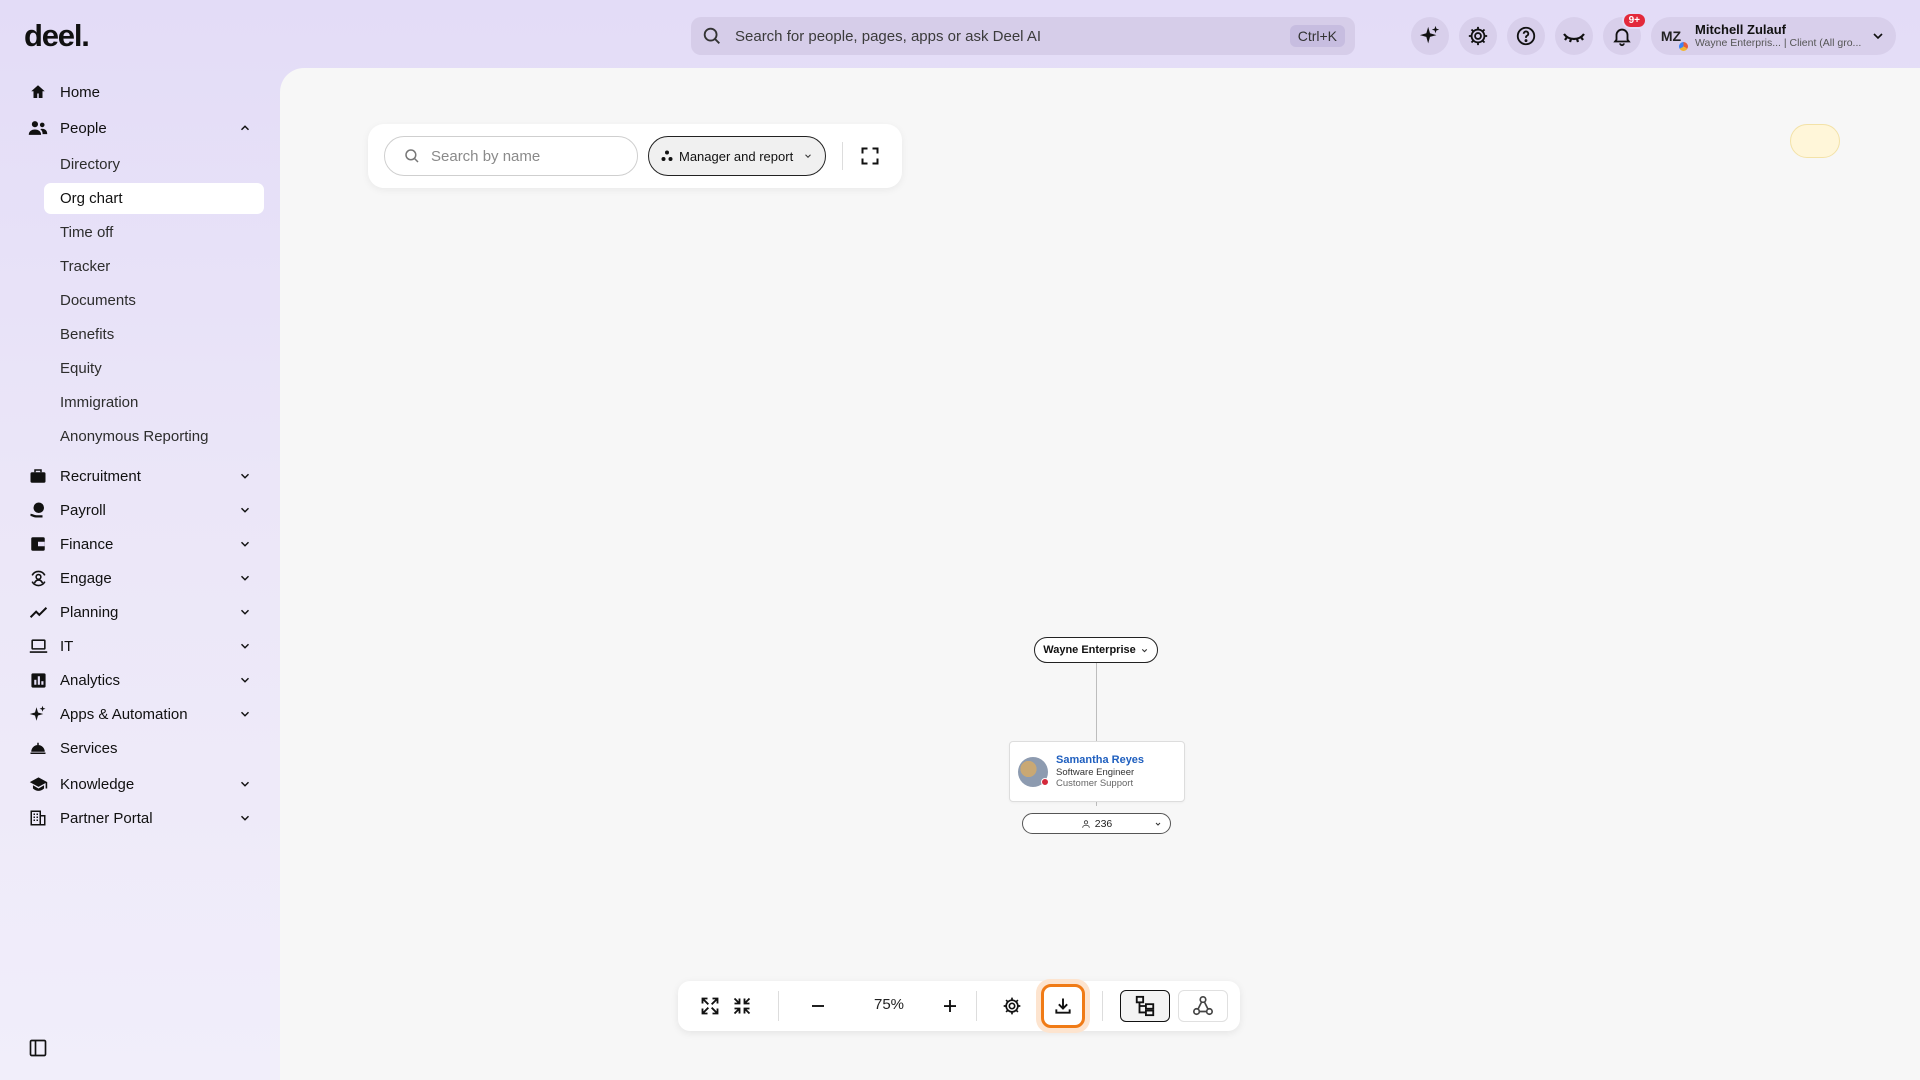 Image resolution: width=1920 pixels, height=1080 pixels. I want to click on sidebar-item-recruitment: Recruitment, so click(148, 476).